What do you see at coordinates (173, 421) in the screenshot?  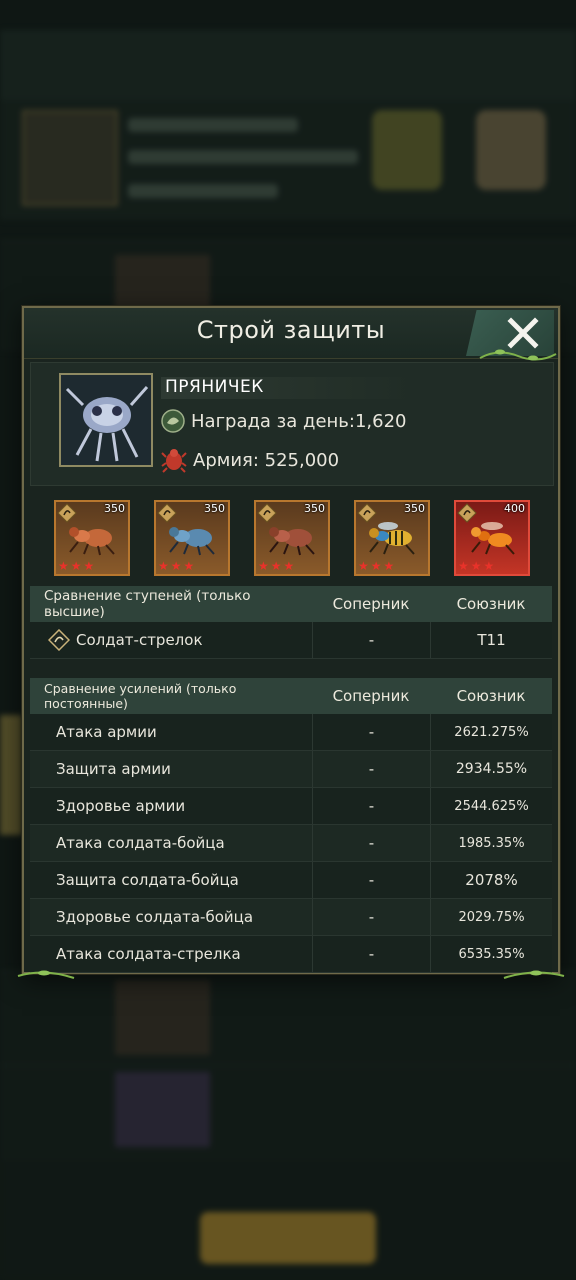 I see `reward-coin-icon` at bounding box center [173, 421].